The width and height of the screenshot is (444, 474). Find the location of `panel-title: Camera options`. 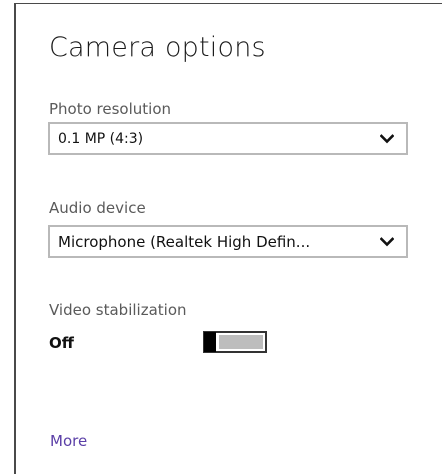

panel-title: Camera options is located at coordinates (157, 47).